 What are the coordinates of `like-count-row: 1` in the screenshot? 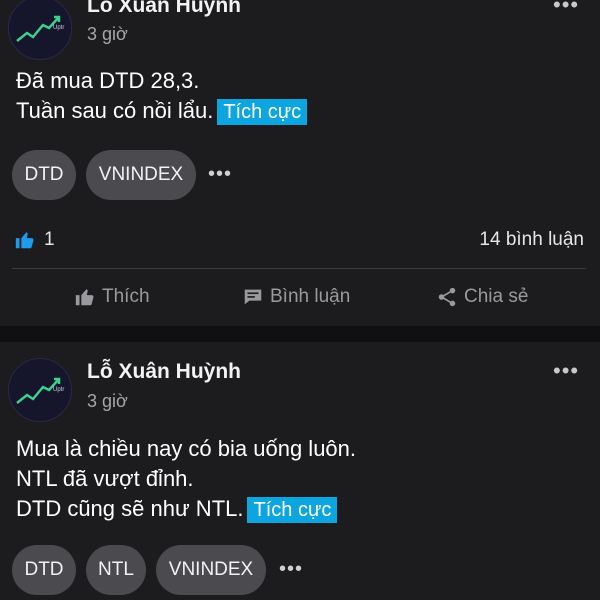 It's located at (34, 240).